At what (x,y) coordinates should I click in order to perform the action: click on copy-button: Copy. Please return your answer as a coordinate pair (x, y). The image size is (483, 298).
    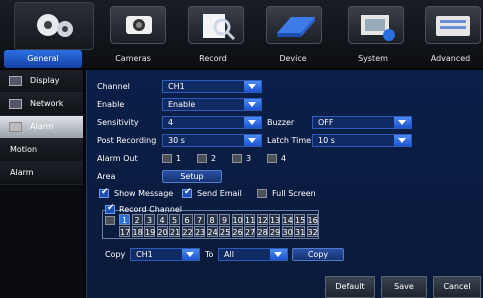
    Looking at the image, I should click on (318, 254).